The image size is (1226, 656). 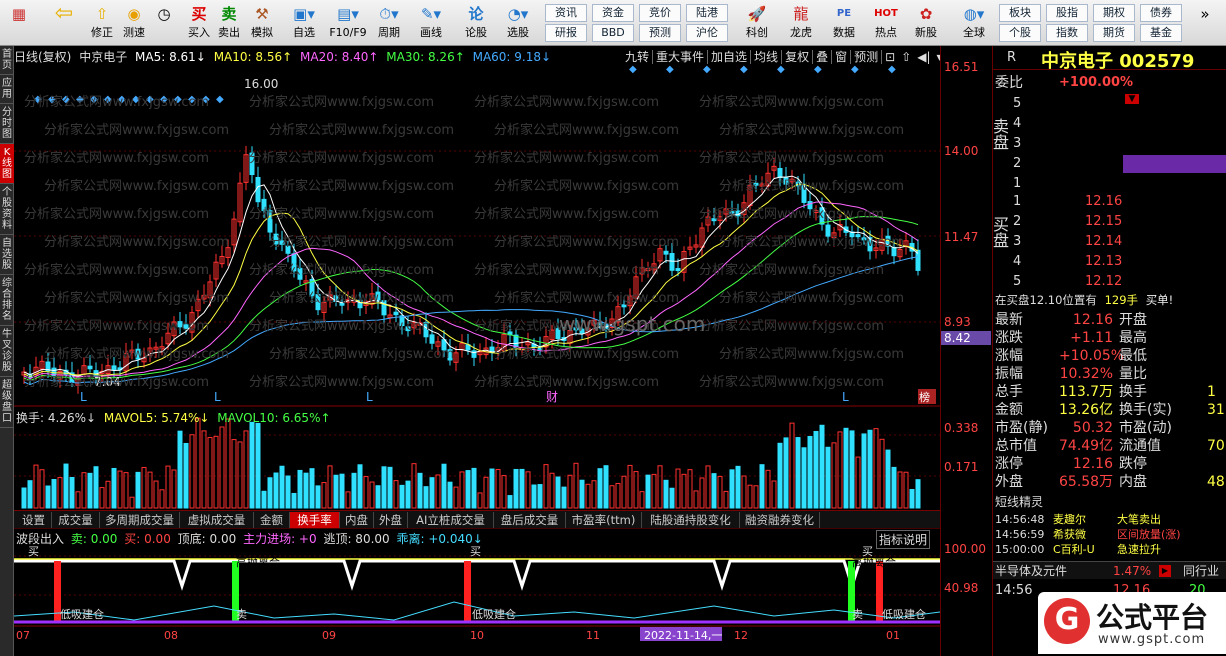 I want to click on elf-row: 14:56:59 希获微 区间放量(涨), so click(x=1109, y=534).